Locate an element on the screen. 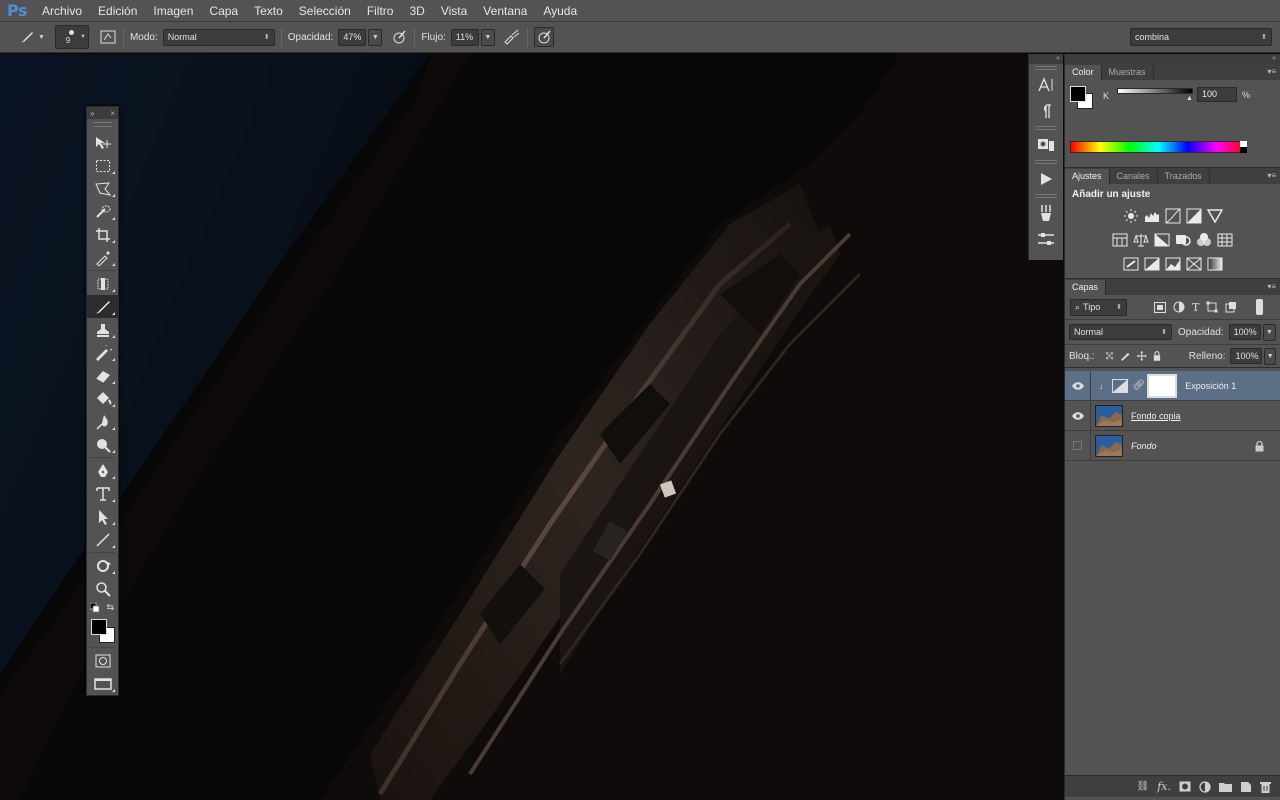 This screenshot has height=800, width=1280. layer-opacity-slider-button: ▼ is located at coordinates (1269, 332).